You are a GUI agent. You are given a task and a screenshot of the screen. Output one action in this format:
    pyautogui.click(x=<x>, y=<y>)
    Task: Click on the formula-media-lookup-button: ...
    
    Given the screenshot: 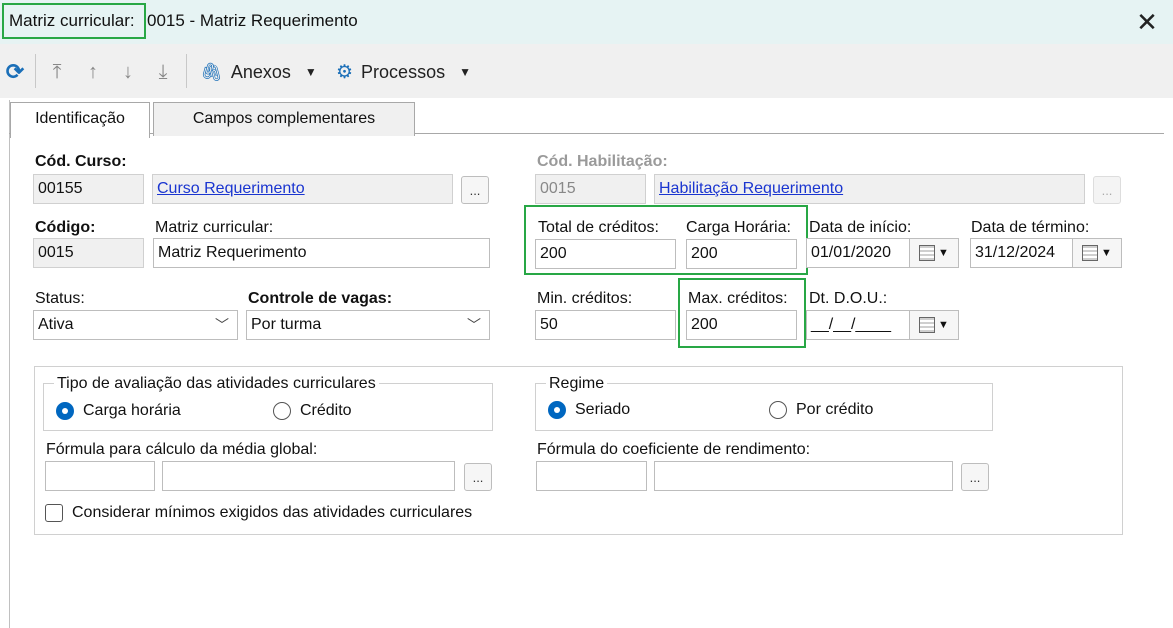 What is the action you would take?
    pyautogui.click(x=478, y=477)
    